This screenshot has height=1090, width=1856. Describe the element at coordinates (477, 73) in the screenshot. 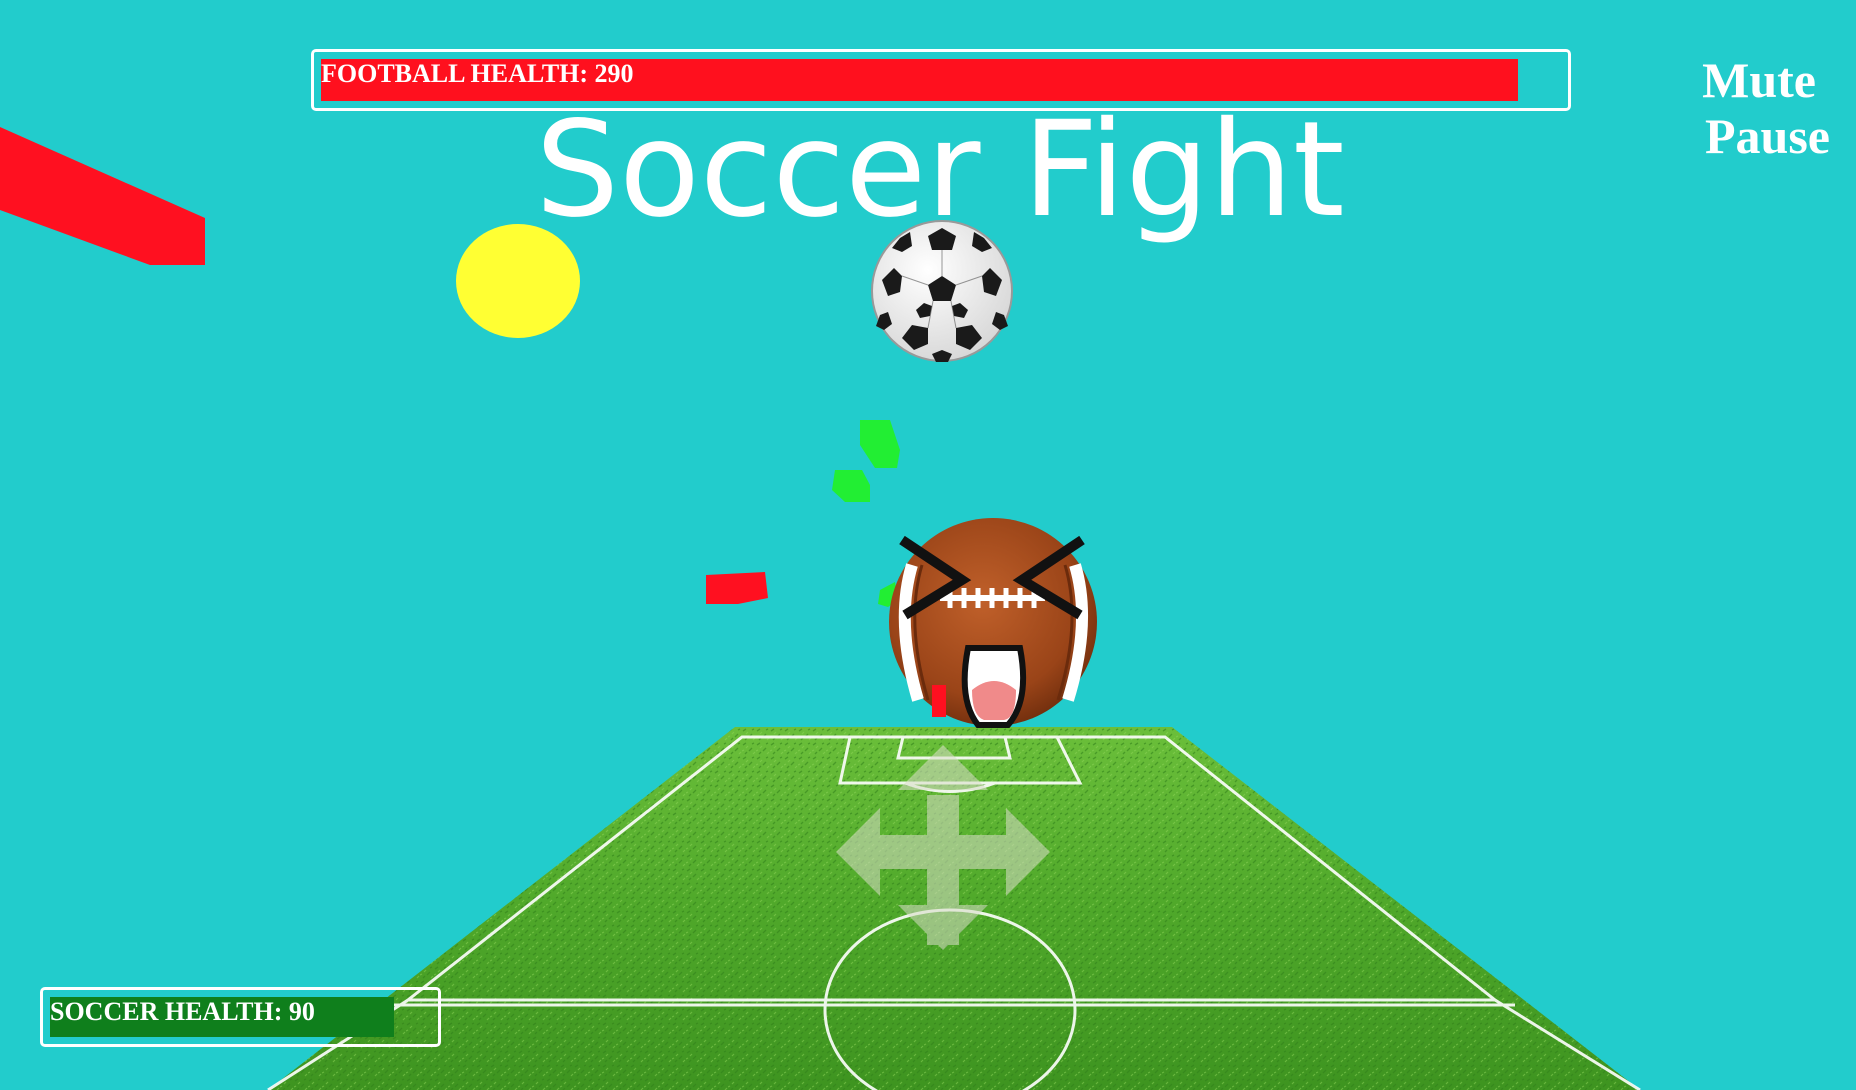

I see `football-health-label: FOOTBALL HEALTH: 290` at that location.